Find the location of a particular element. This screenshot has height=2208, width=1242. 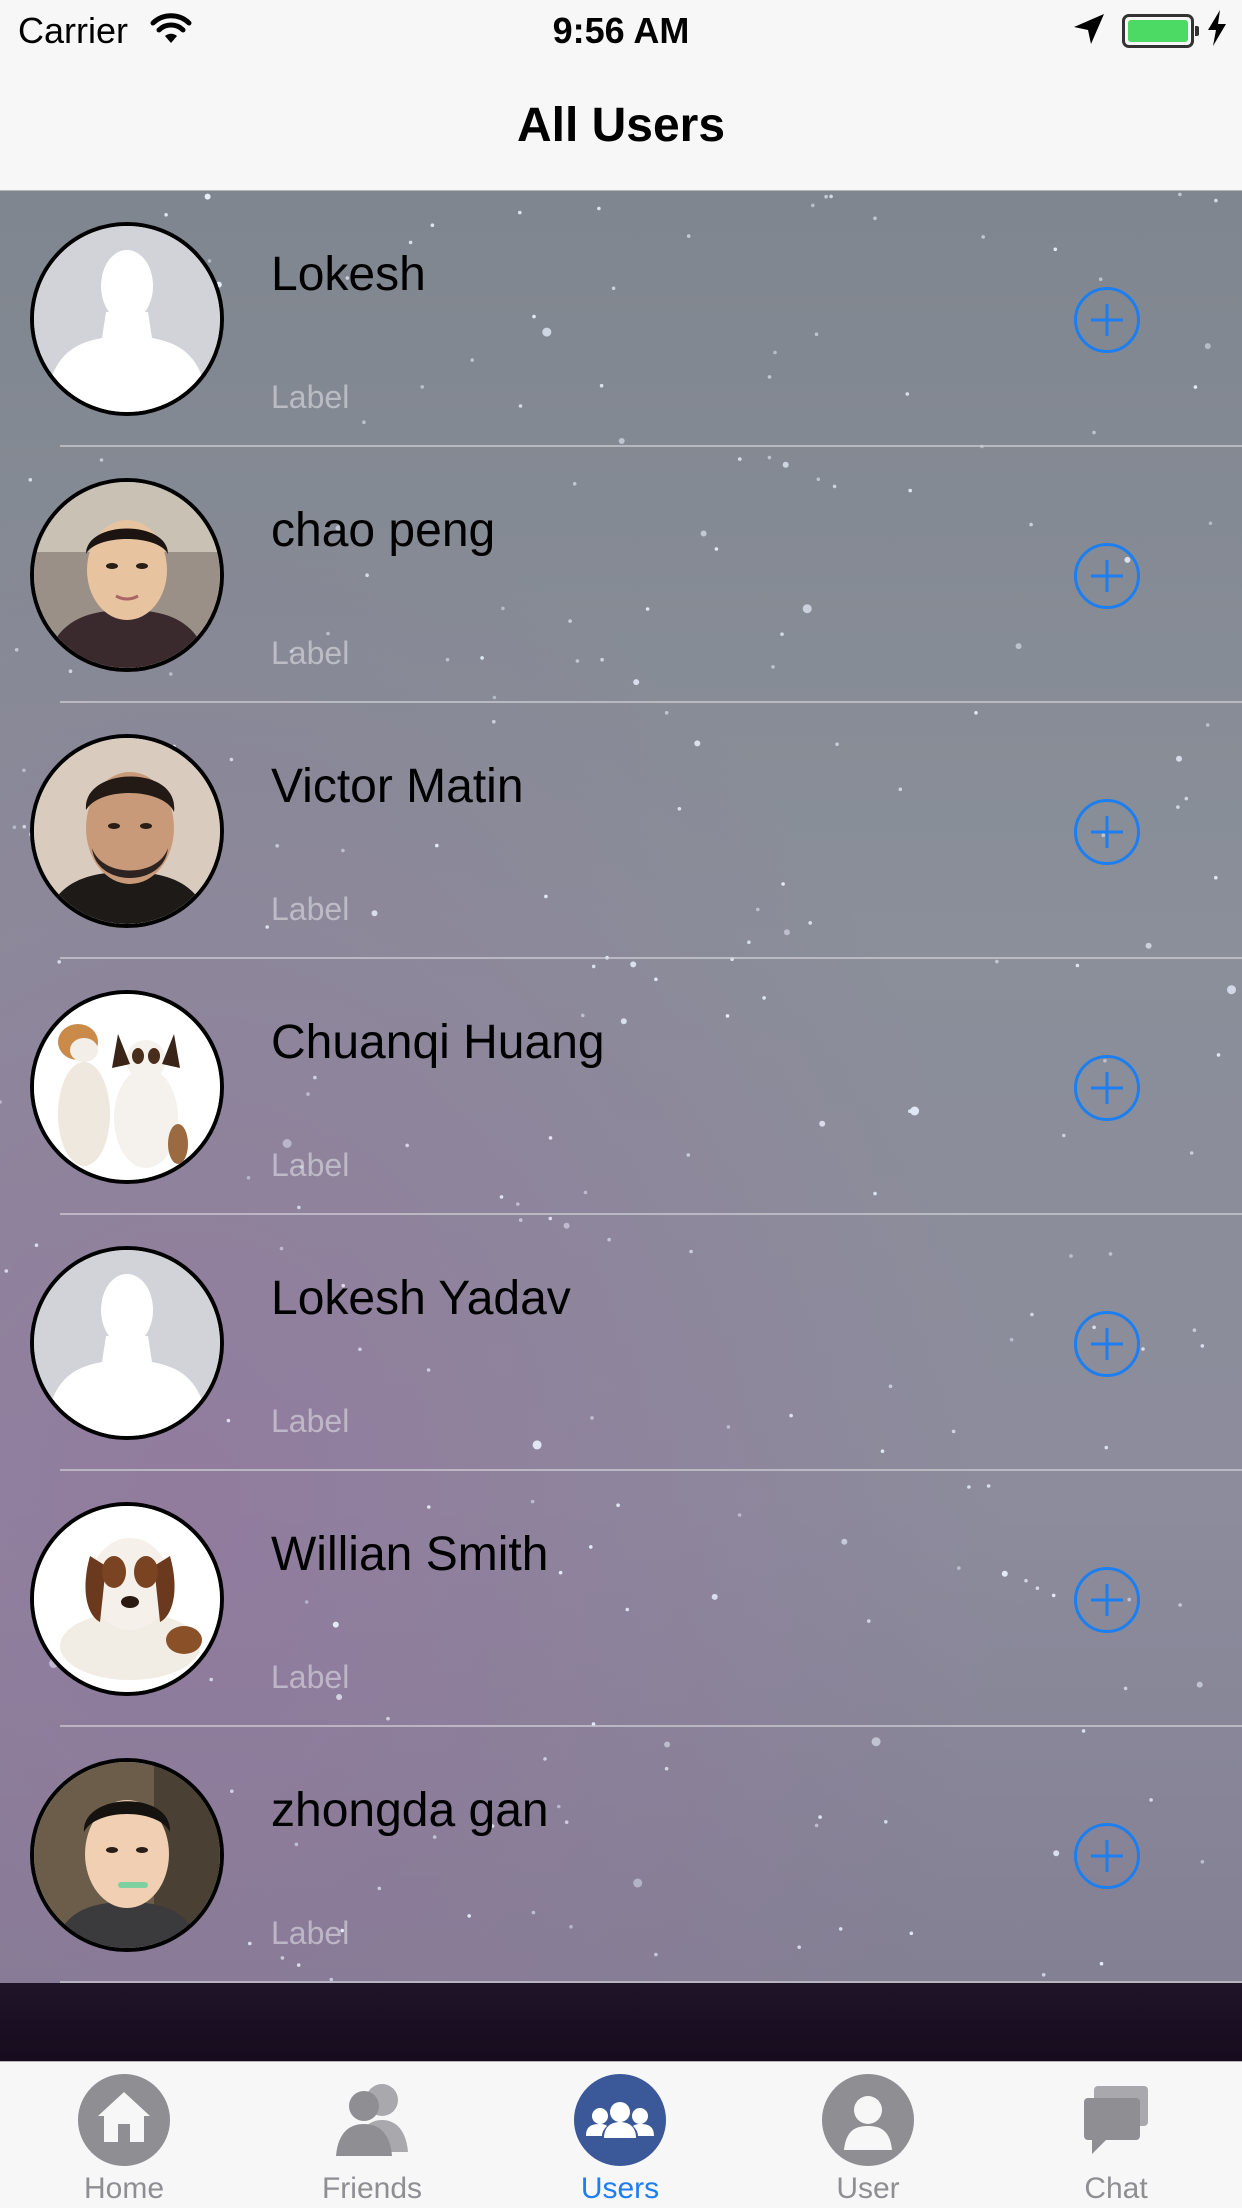

list-item: zhongda gan Label is located at coordinates (621, 1855).